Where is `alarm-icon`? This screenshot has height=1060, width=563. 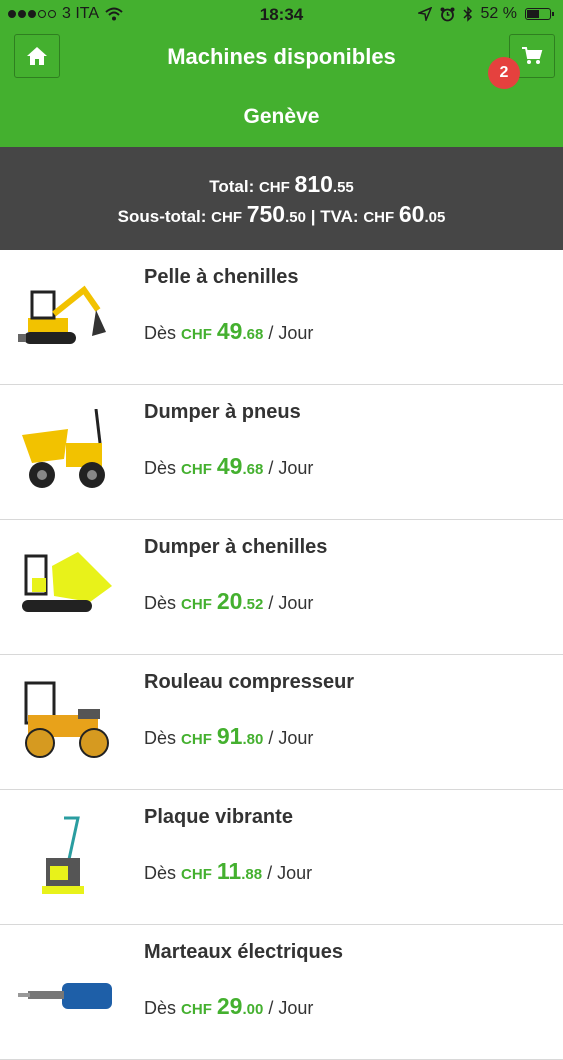
alarm-icon is located at coordinates (447, 14).